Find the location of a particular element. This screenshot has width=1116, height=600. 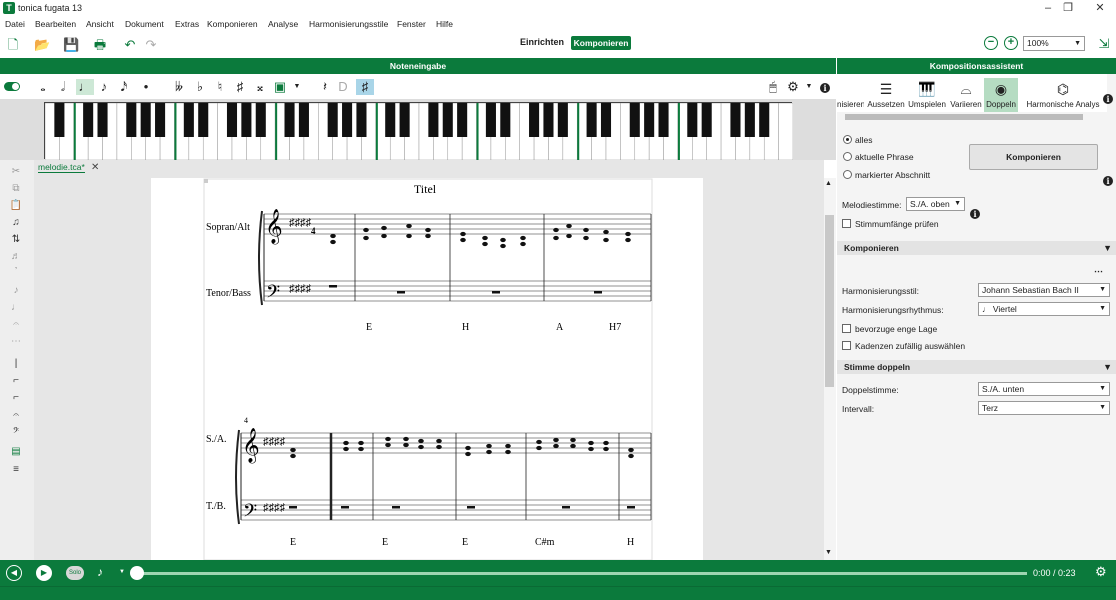

document-tab: melodie.tca* is located at coordinates (61, 167).